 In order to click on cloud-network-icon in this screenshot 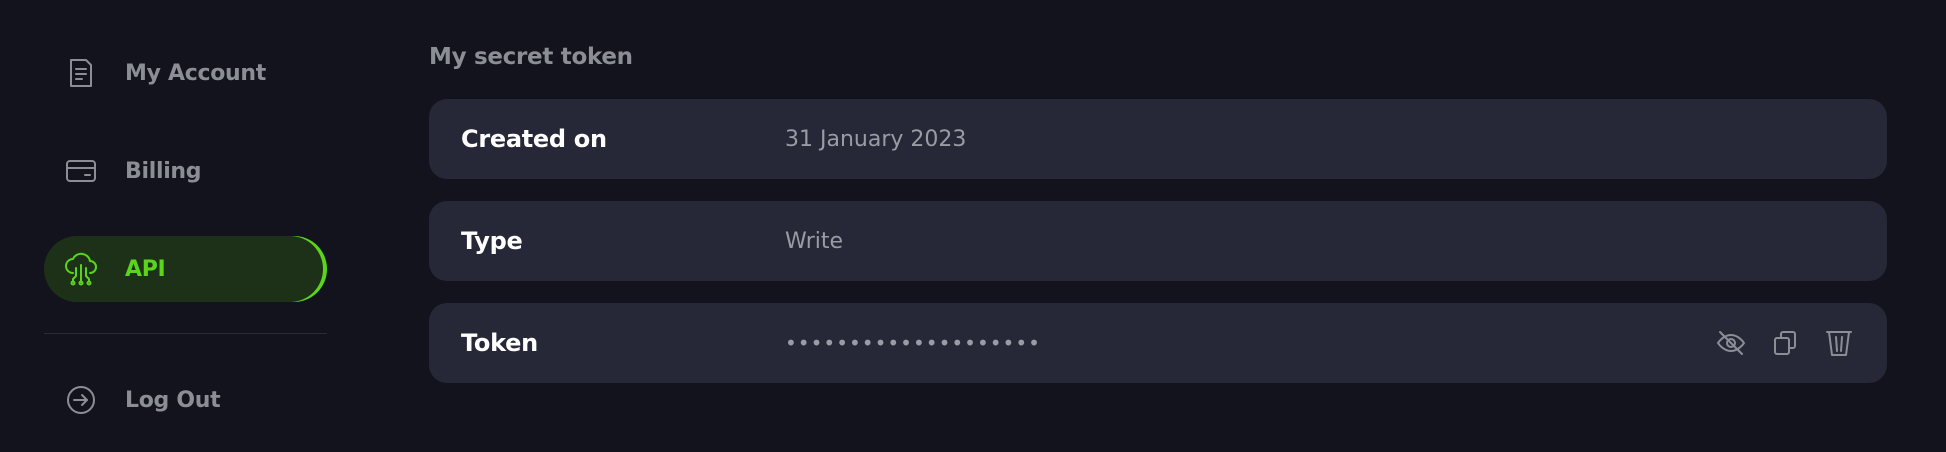, I will do `click(81, 269)`.